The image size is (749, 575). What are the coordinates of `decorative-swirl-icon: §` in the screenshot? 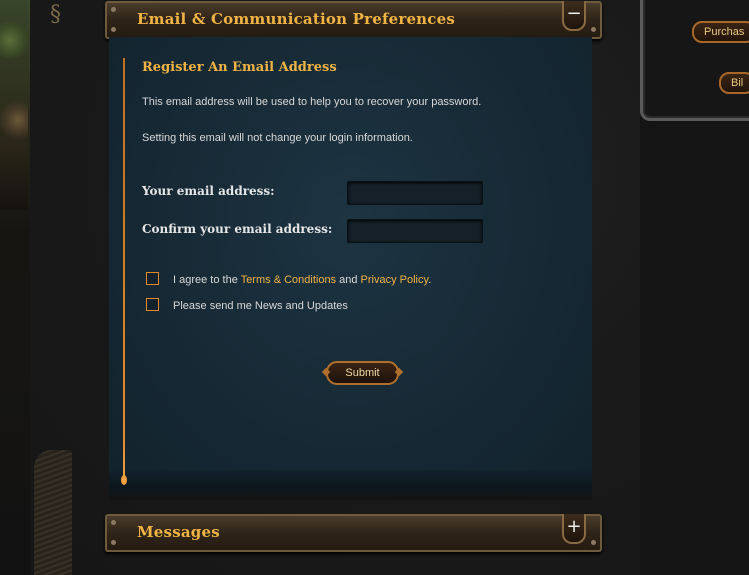 It's located at (55, 14).